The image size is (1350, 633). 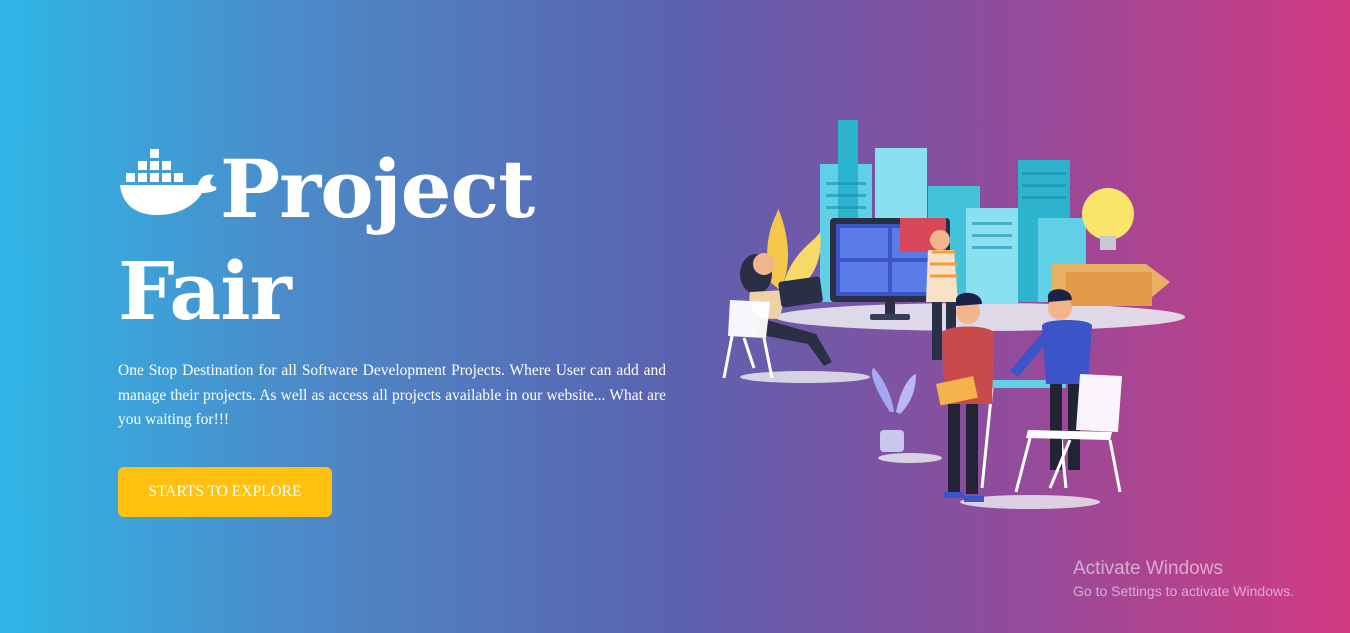 What do you see at coordinates (205, 291) in the screenshot?
I see `page-title-line-2: Fair` at bounding box center [205, 291].